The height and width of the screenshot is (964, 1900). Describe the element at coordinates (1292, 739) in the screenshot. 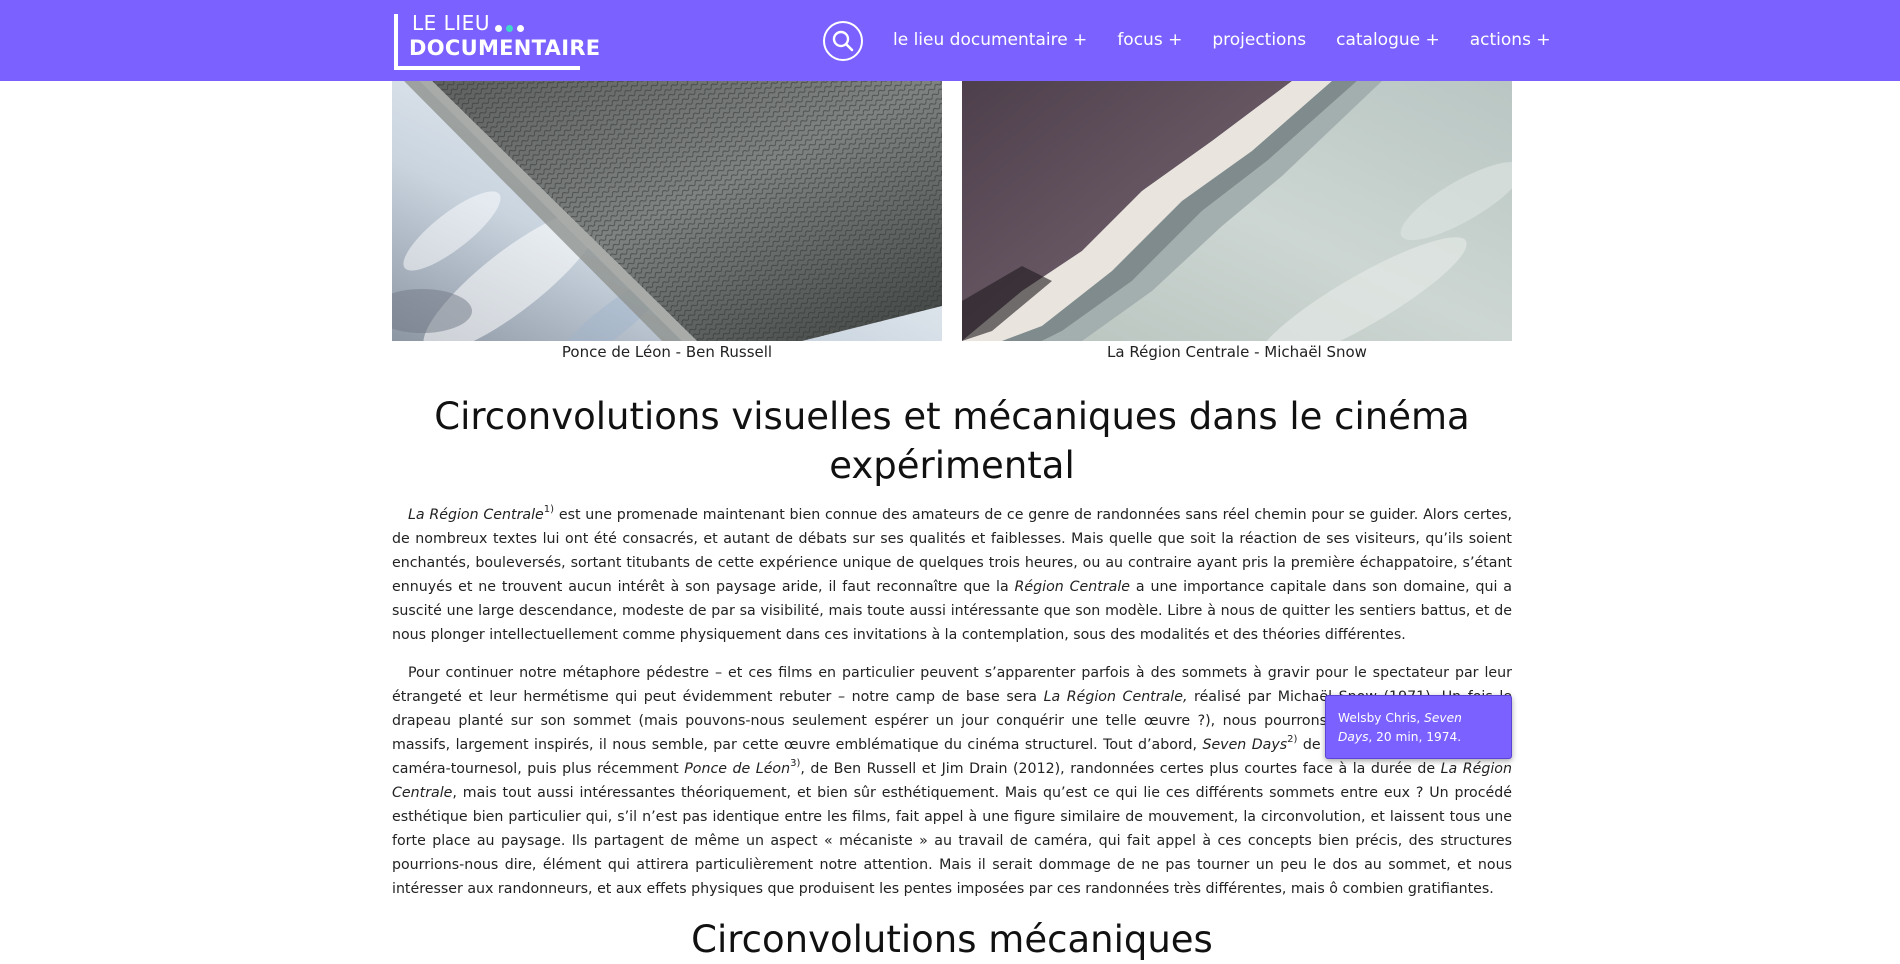

I see `footnote-ref-2: 2)` at that location.